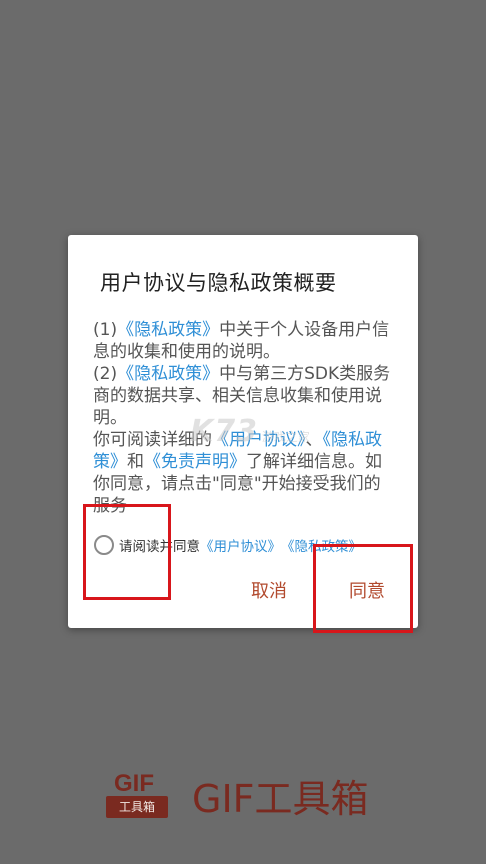 The height and width of the screenshot is (864, 486). What do you see at coordinates (314, 440) in the screenshot?
I see `p3-sep-1: 、` at bounding box center [314, 440].